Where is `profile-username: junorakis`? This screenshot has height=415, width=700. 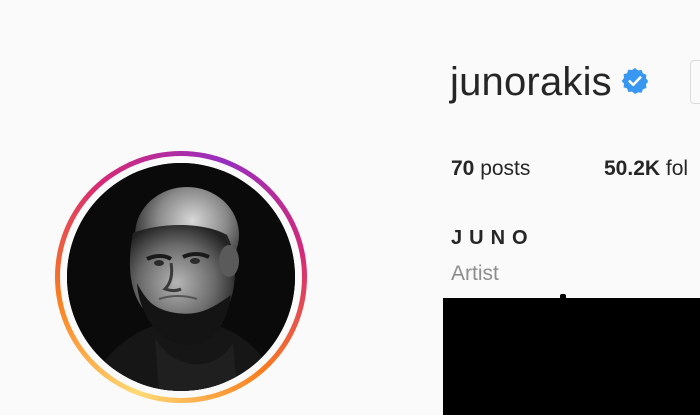 profile-username: junorakis is located at coordinates (531, 82).